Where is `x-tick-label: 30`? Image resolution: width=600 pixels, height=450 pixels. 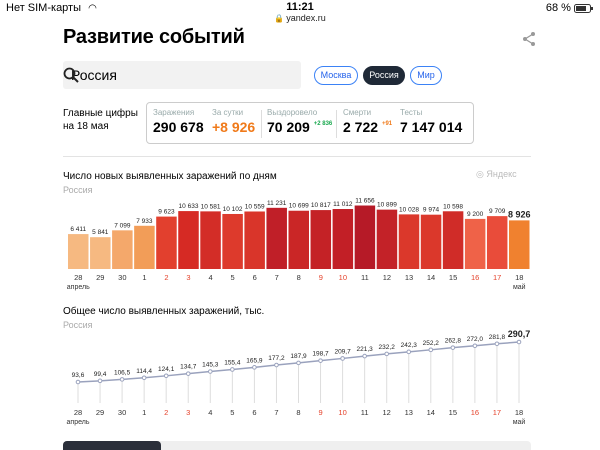
x-tick-label: 30 is located at coordinates (122, 412).